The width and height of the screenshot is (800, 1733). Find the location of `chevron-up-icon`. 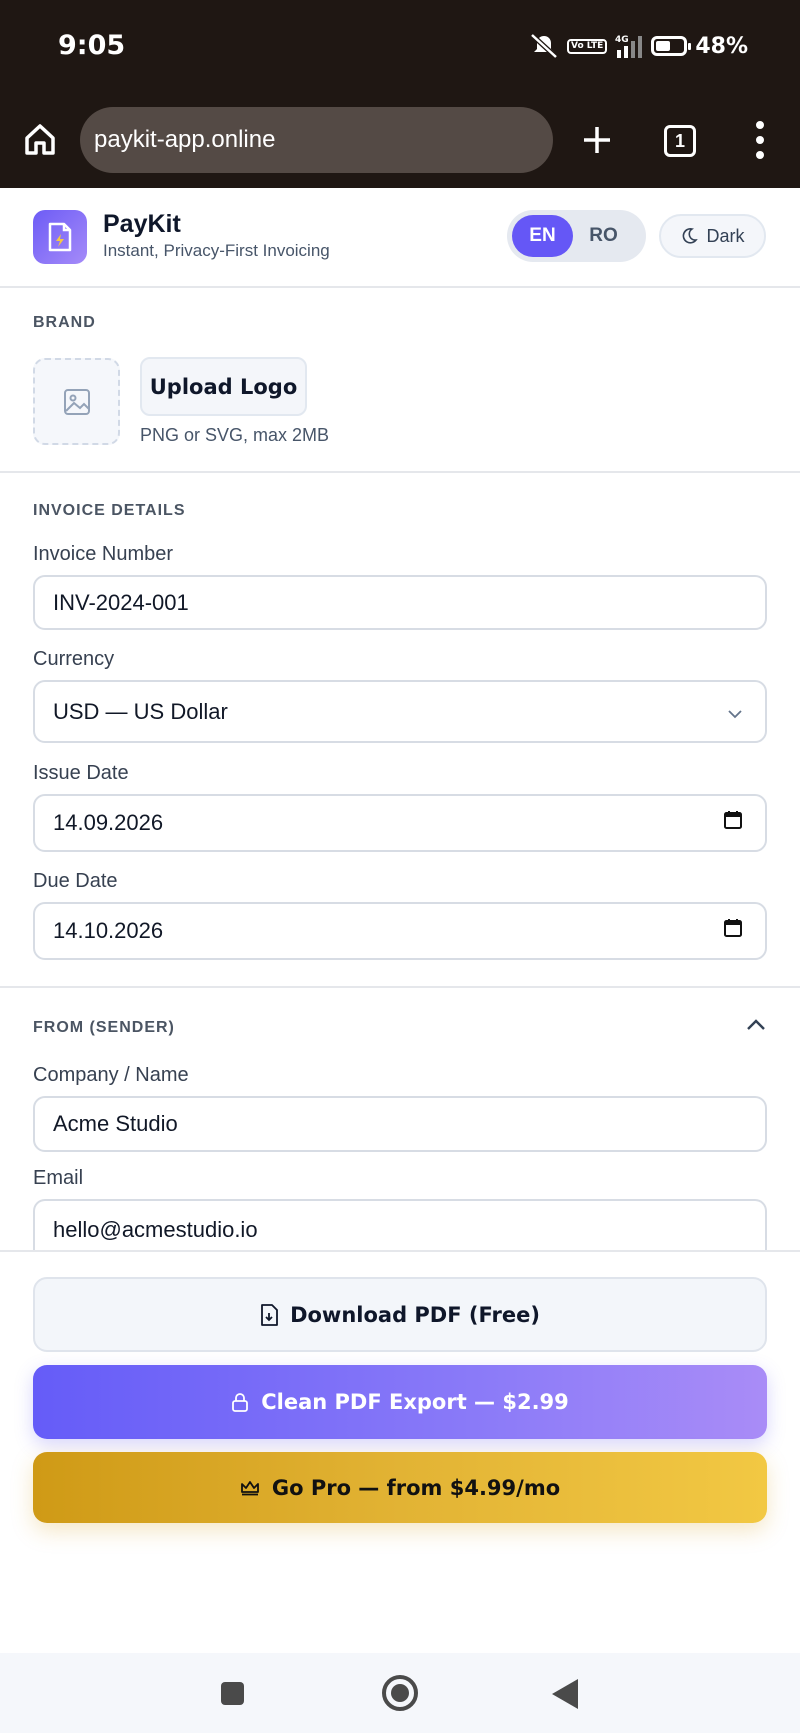

chevron-up-icon is located at coordinates (756, 1027).